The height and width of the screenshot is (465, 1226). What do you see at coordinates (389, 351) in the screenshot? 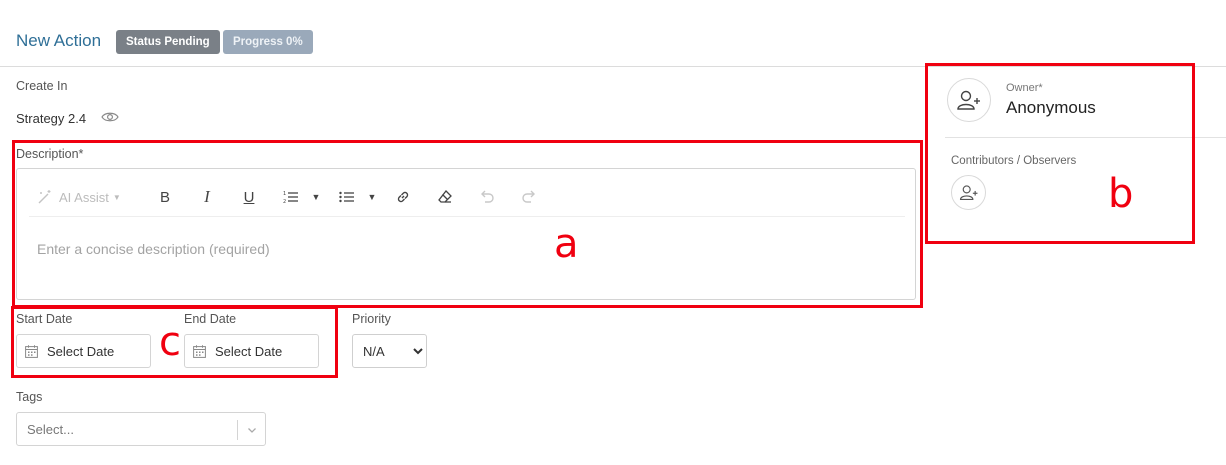
I see `priority-select: N/A` at bounding box center [389, 351].